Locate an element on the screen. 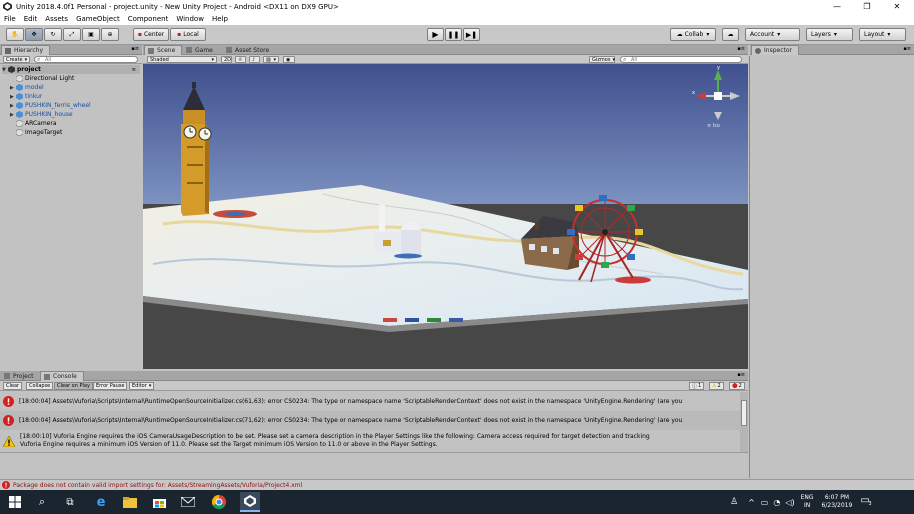 The height and width of the screenshot is (514, 914). cloud-button: ☁ is located at coordinates (730, 34).